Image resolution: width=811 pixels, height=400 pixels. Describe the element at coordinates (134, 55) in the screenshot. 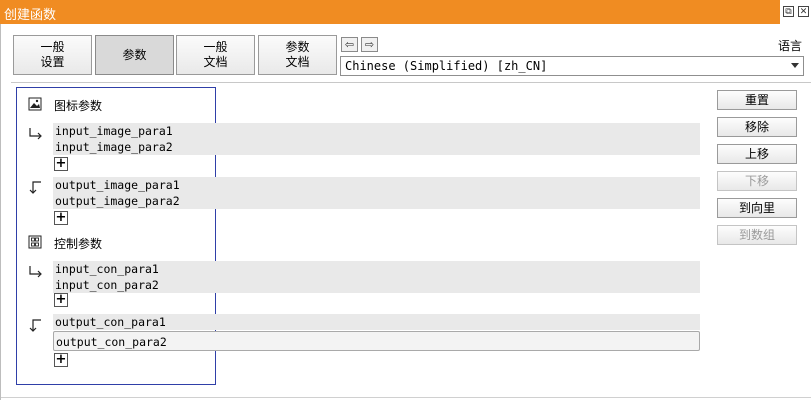

I see `tab-parameters: 参数` at that location.